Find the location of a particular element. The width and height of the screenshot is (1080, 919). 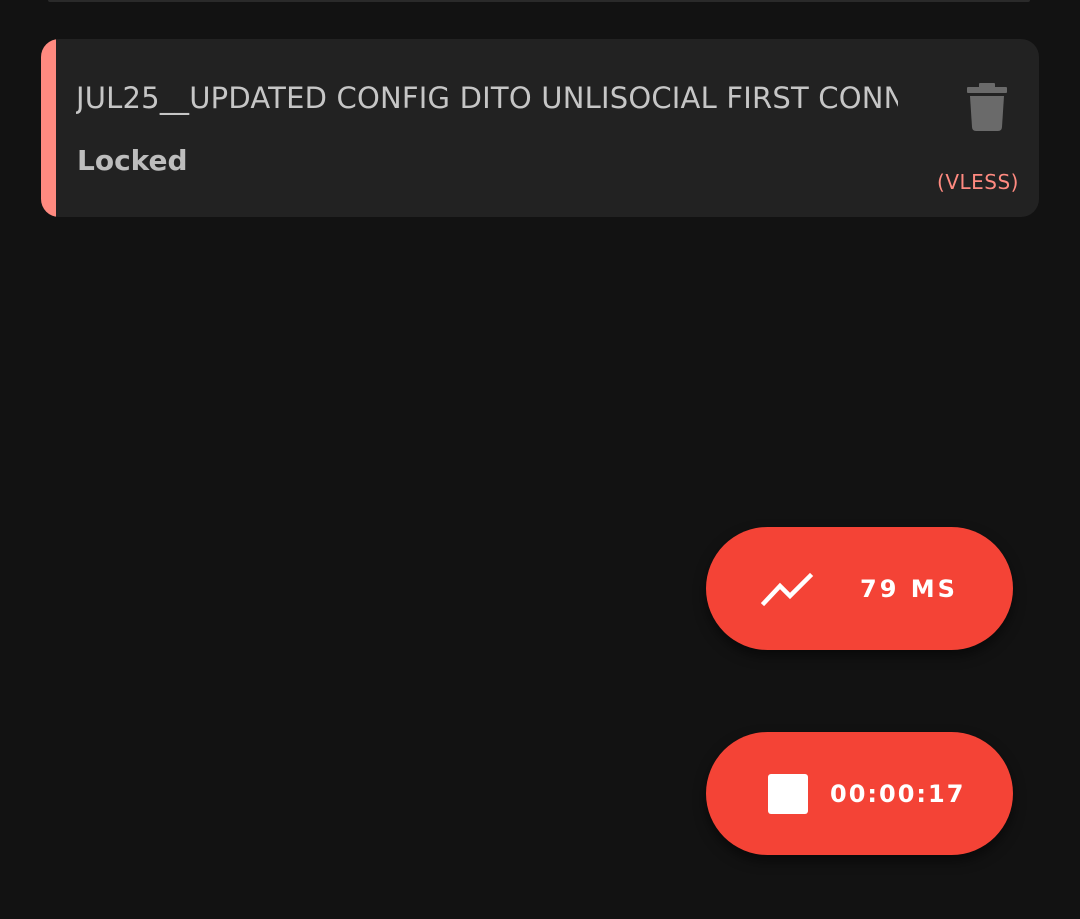

disconnect-button: 00:00:17 is located at coordinates (859, 793).